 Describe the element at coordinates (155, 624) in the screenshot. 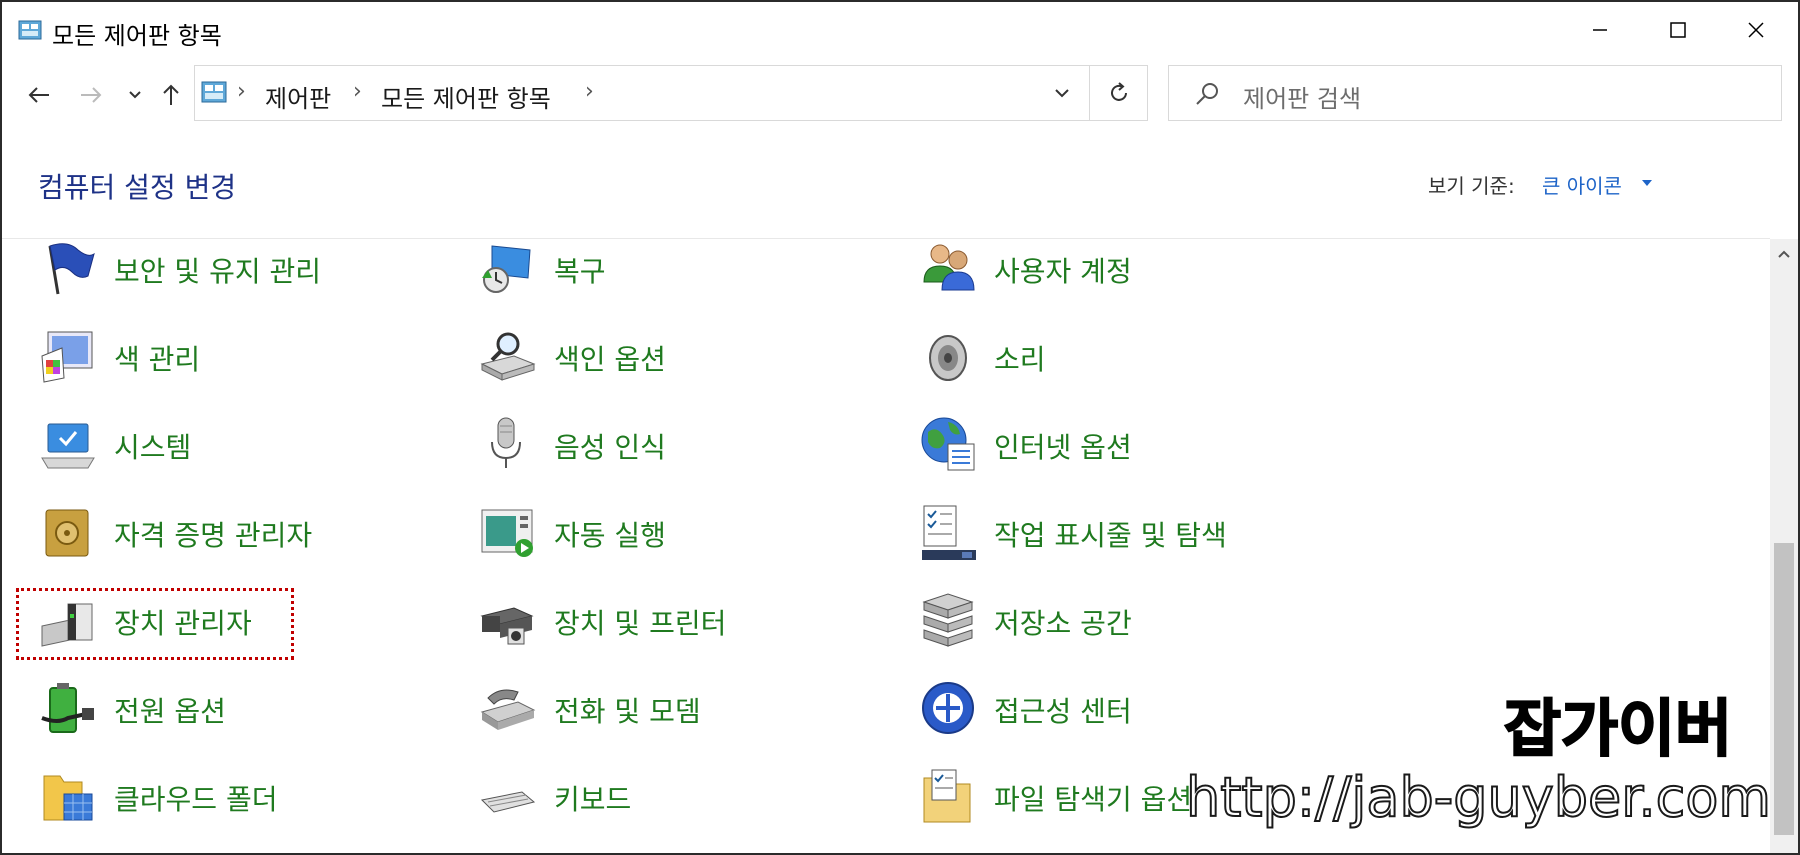

I see `highlight-annotation` at that location.